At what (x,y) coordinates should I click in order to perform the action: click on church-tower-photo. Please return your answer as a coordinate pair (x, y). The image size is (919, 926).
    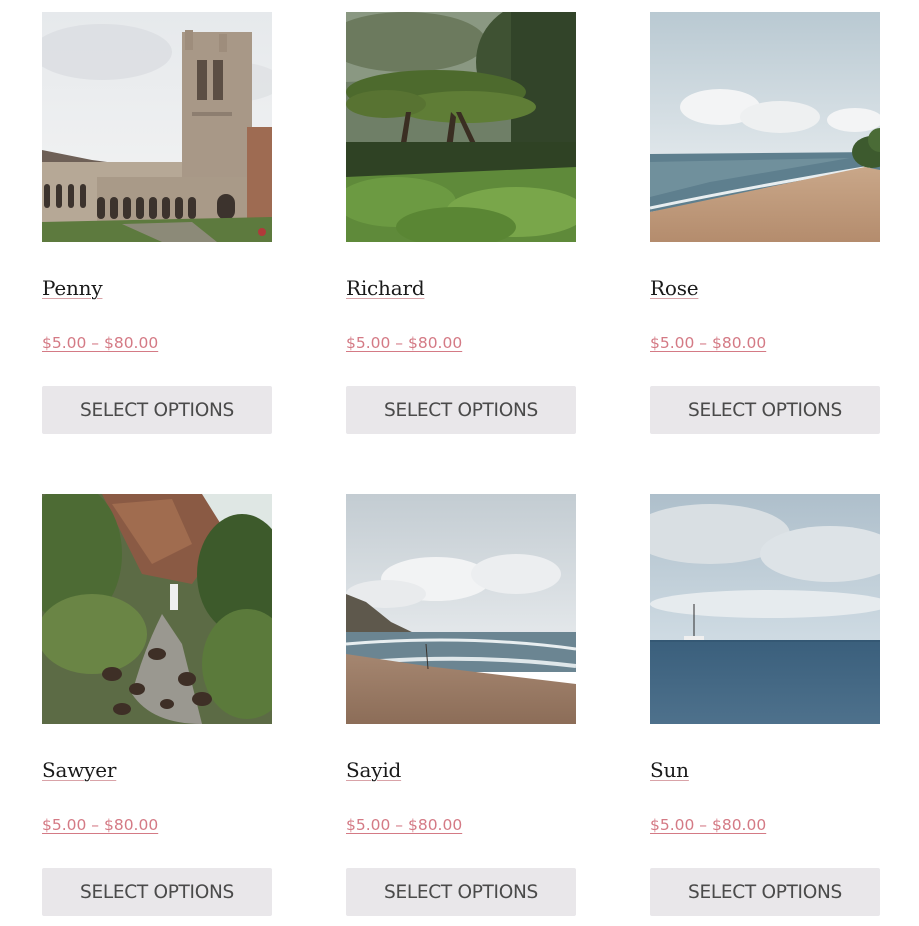
    Looking at the image, I should click on (157, 127).